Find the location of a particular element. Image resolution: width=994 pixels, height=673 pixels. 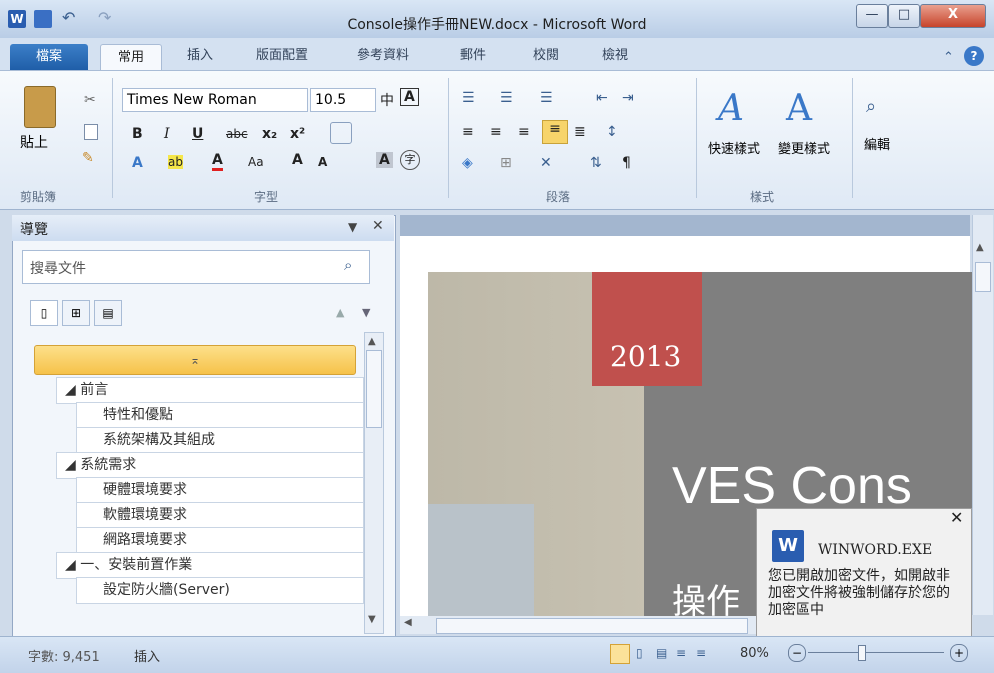

font-size-combo: 10.5 is located at coordinates (343, 100).